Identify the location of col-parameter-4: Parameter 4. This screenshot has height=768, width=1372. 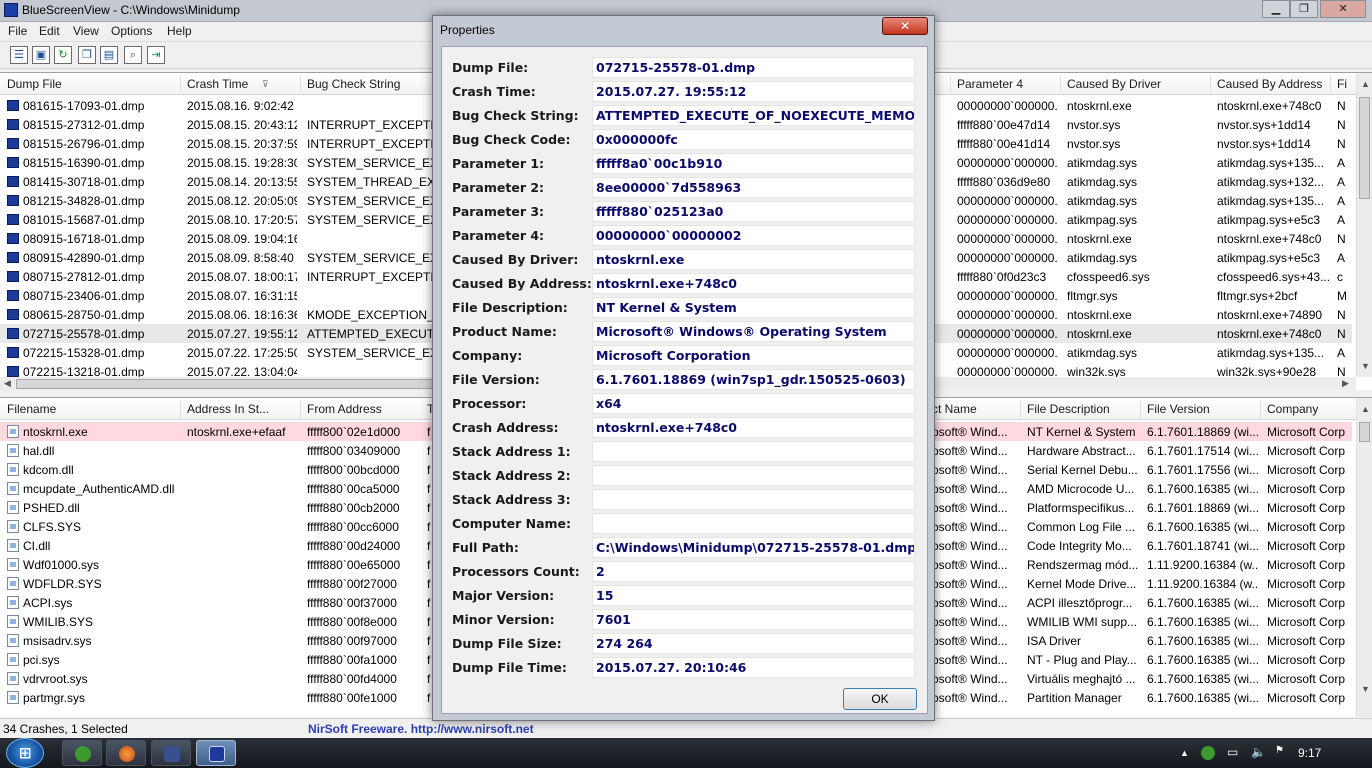
(990, 84).